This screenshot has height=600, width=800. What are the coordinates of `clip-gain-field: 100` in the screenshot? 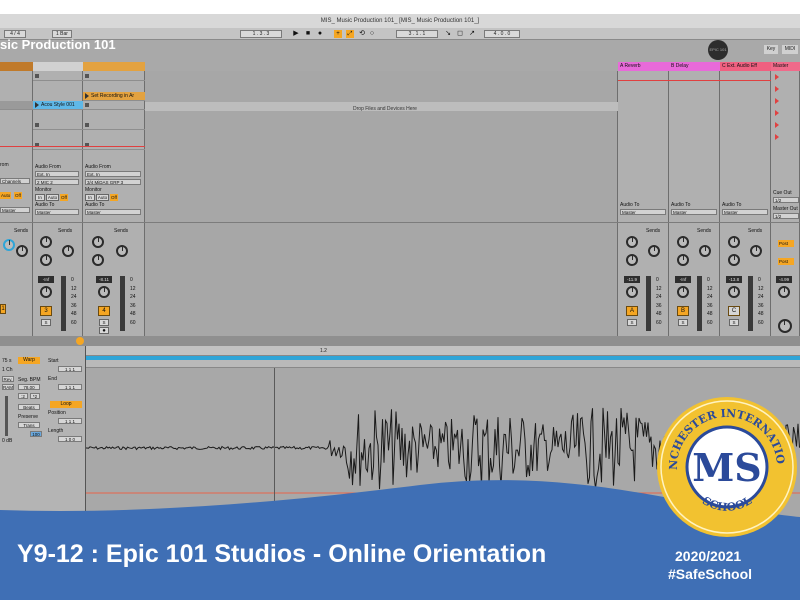 It's located at (36, 434).